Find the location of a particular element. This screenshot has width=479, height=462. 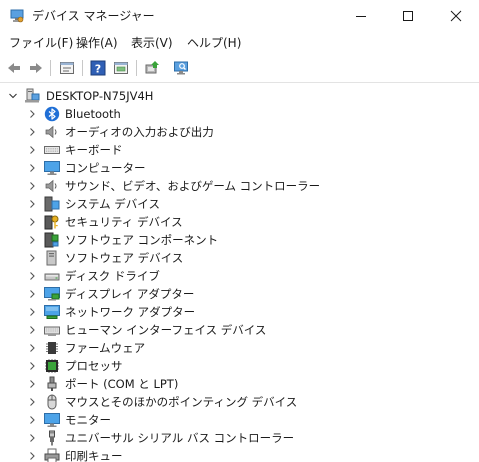

software-device-icon is located at coordinates (51, 258).